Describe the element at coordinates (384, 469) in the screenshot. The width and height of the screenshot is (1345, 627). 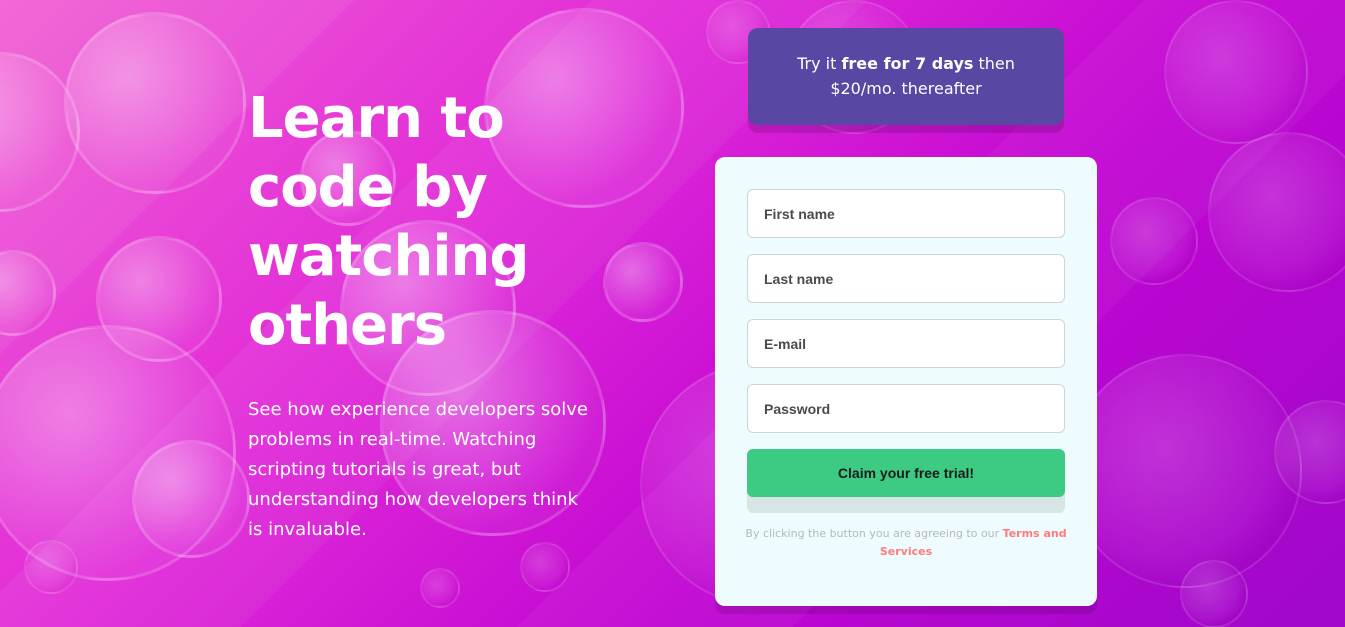
I see `hero-description-line-3: scripting tutorials is great, but` at that location.